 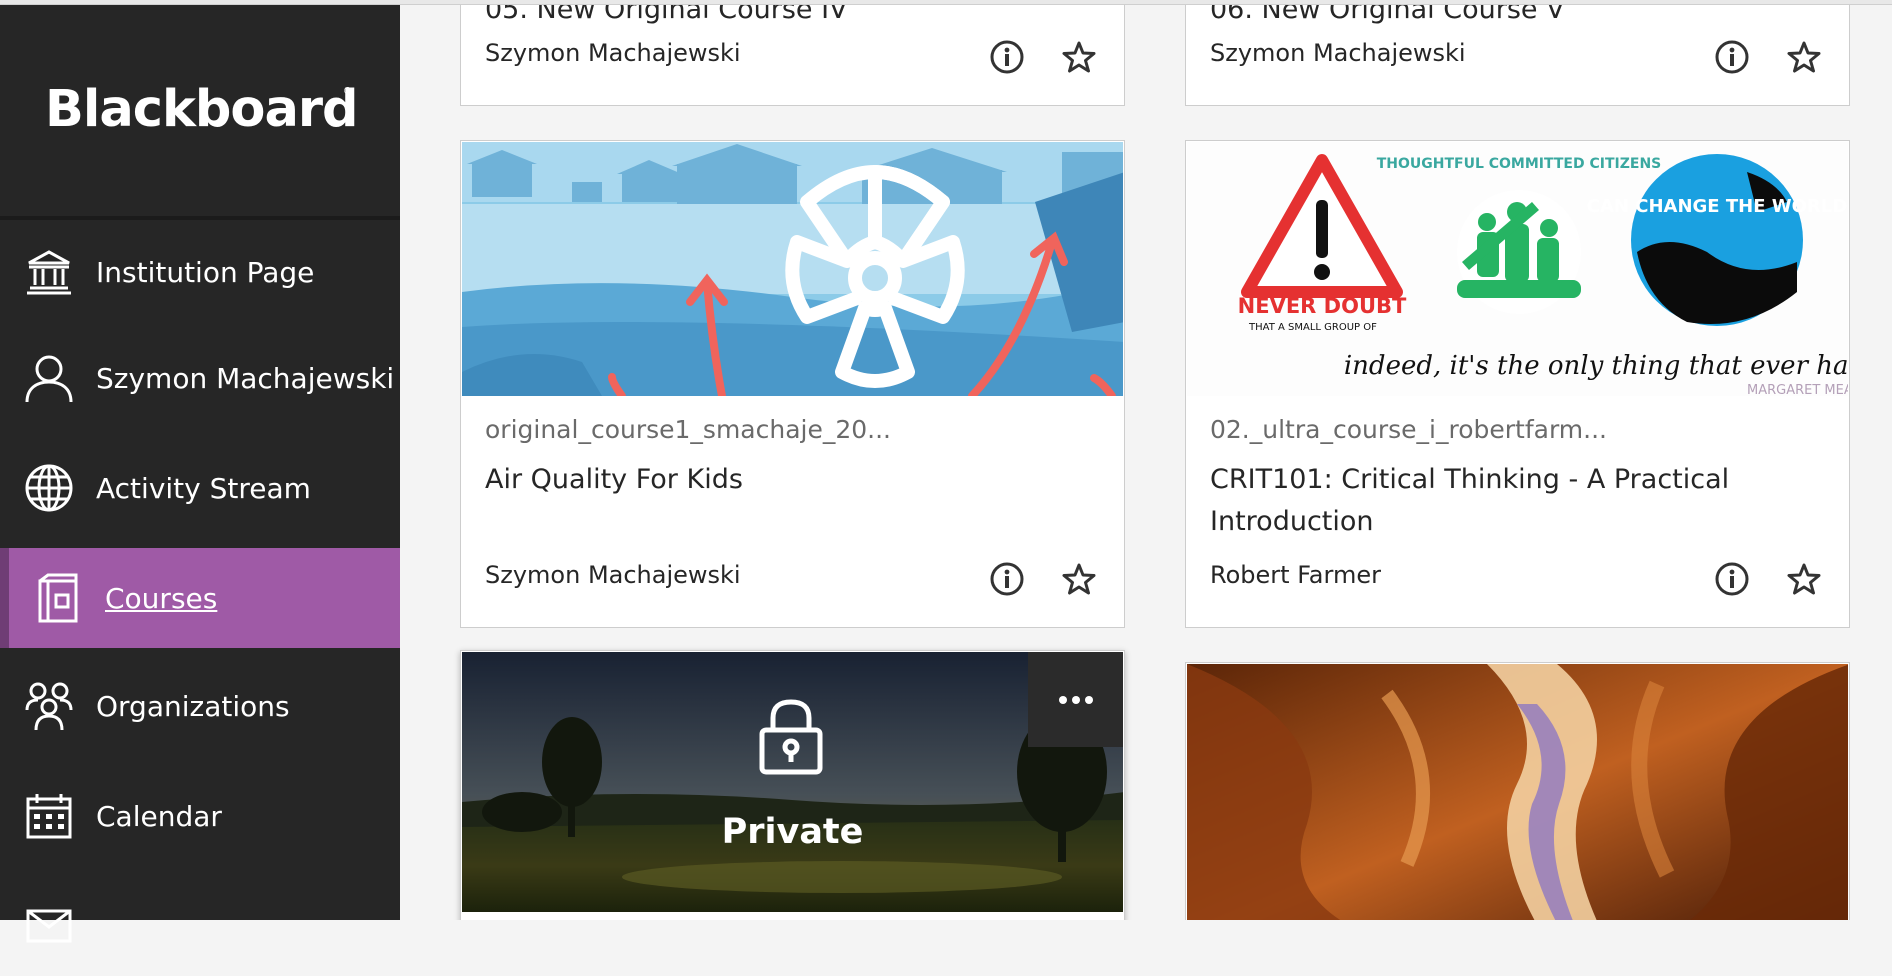 I want to click on organizations-icon, so click(x=49, y=706).